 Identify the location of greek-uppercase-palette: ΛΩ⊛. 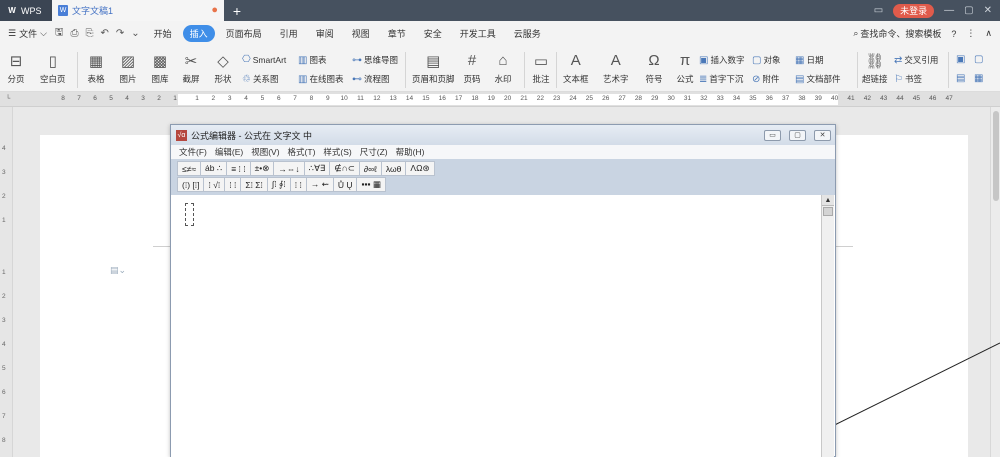
(420, 168).